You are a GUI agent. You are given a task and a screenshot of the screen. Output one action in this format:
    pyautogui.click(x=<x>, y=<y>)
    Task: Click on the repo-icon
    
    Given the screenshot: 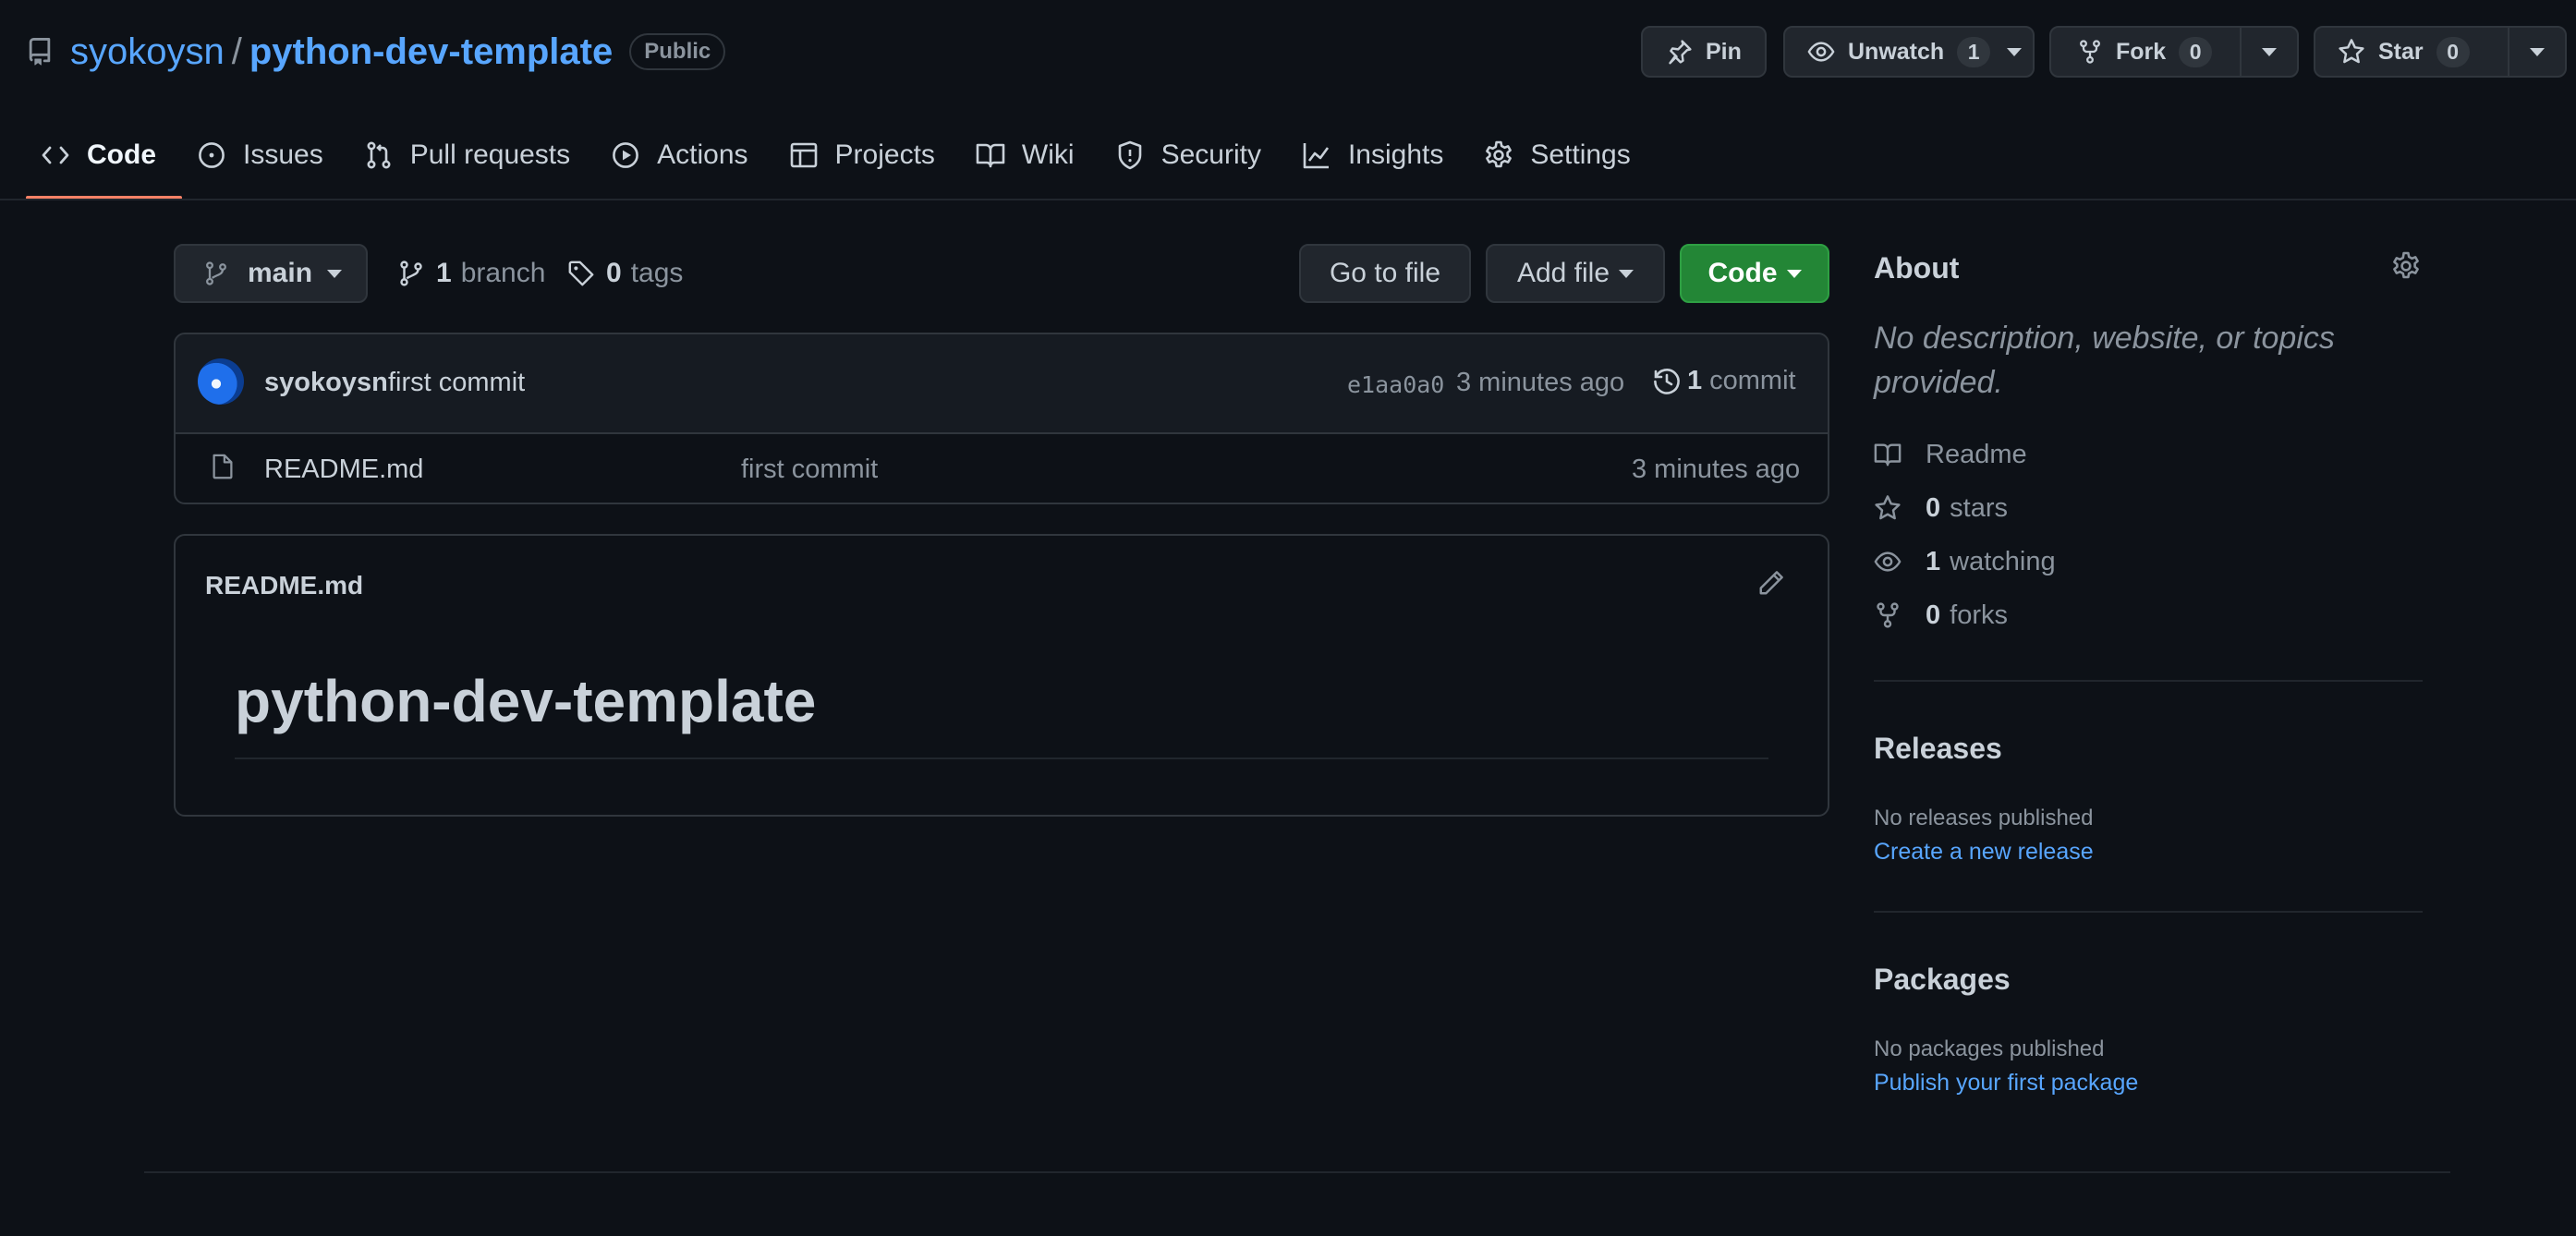 What is the action you would take?
    pyautogui.click(x=40, y=52)
    